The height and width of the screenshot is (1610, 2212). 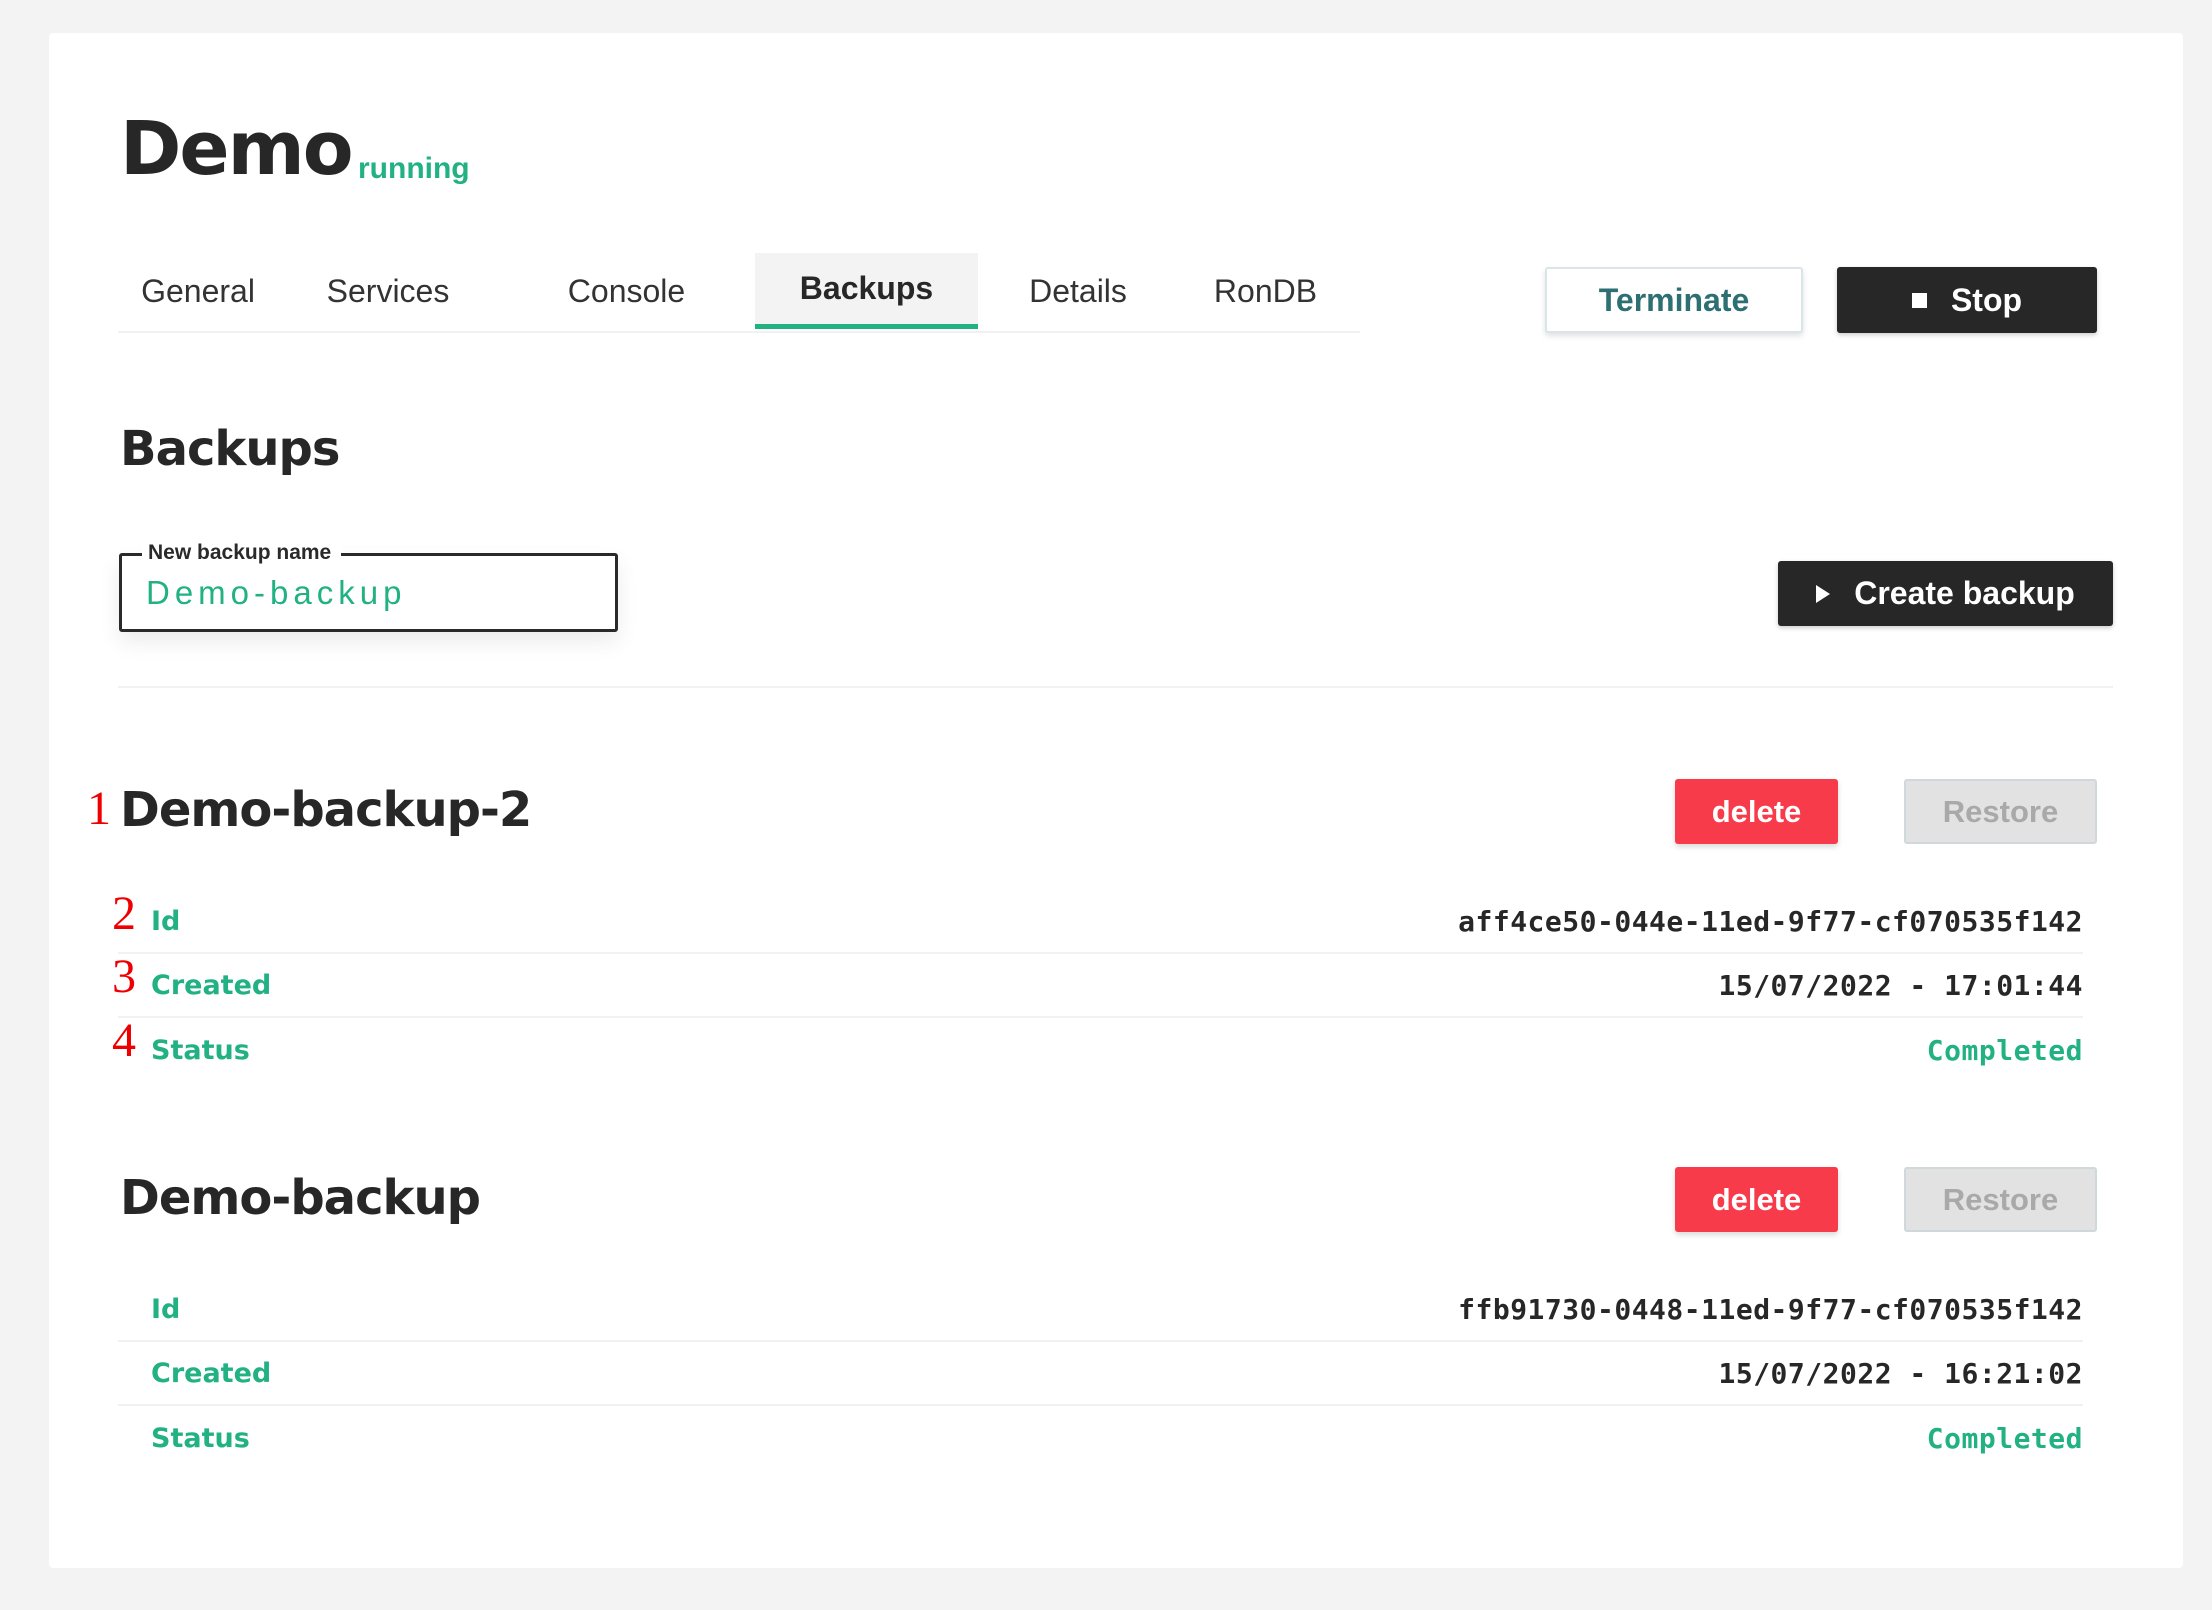 I want to click on terminate-button: Terminate, so click(x=1674, y=300).